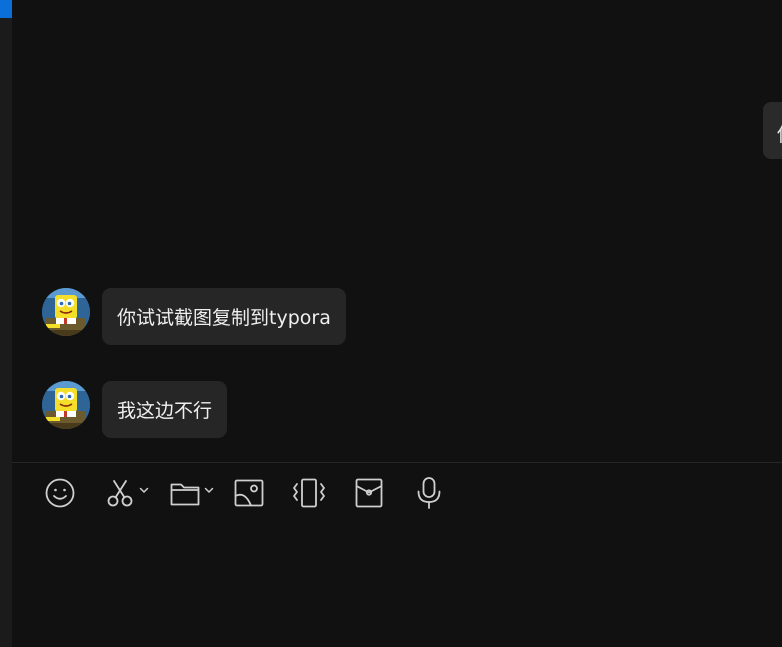 The width and height of the screenshot is (782, 647). What do you see at coordinates (772, 130) in the screenshot?
I see `outgoing-message-bubble: 你` at bounding box center [772, 130].